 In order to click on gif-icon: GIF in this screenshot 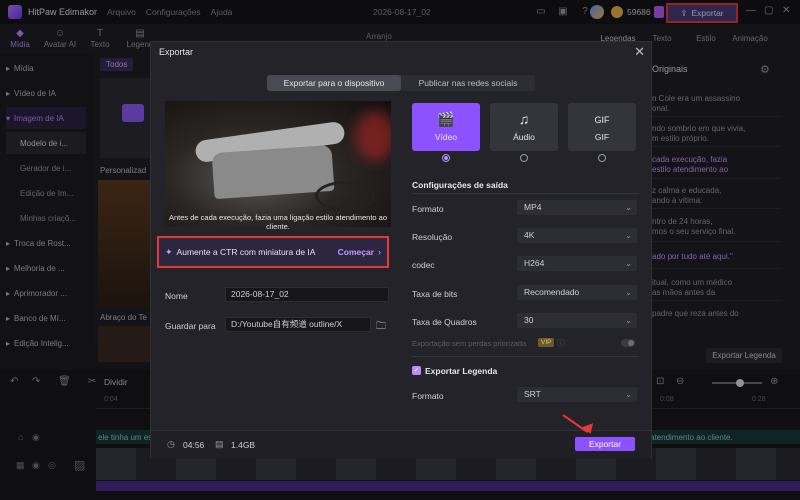, I will do `click(602, 120)`.